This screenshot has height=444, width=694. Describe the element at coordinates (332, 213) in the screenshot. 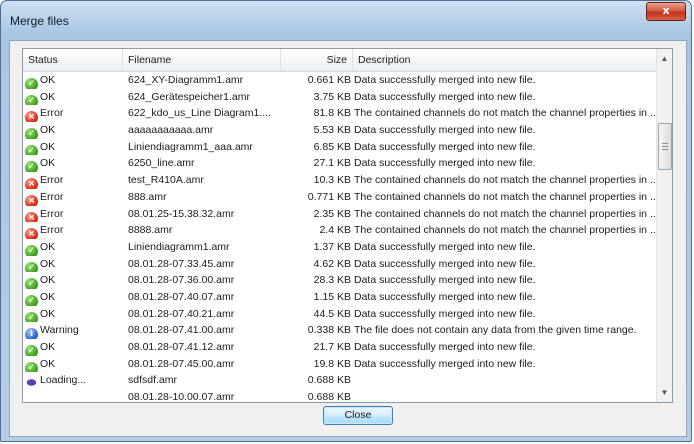

I see `size-cell: 2.35 KB` at that location.